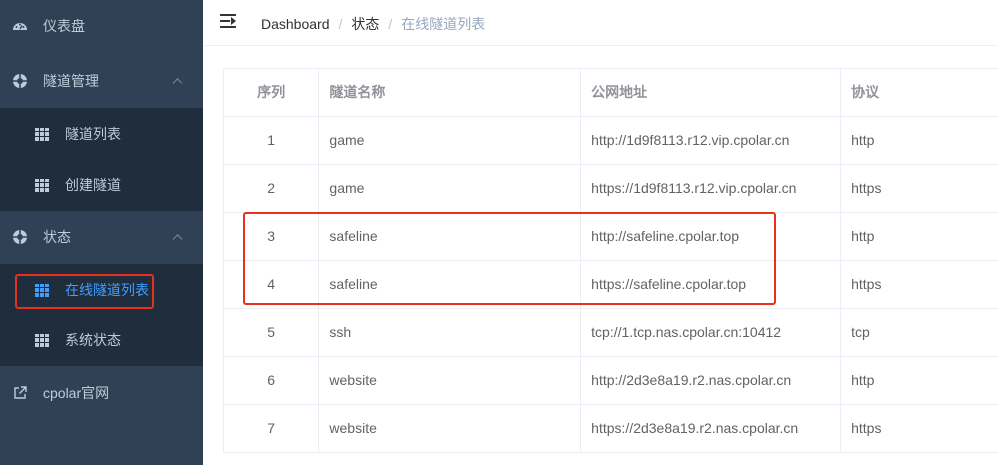 Image resolution: width=998 pixels, height=465 pixels. Describe the element at coordinates (20, 26) in the screenshot. I see `dashboard-icon` at that location.